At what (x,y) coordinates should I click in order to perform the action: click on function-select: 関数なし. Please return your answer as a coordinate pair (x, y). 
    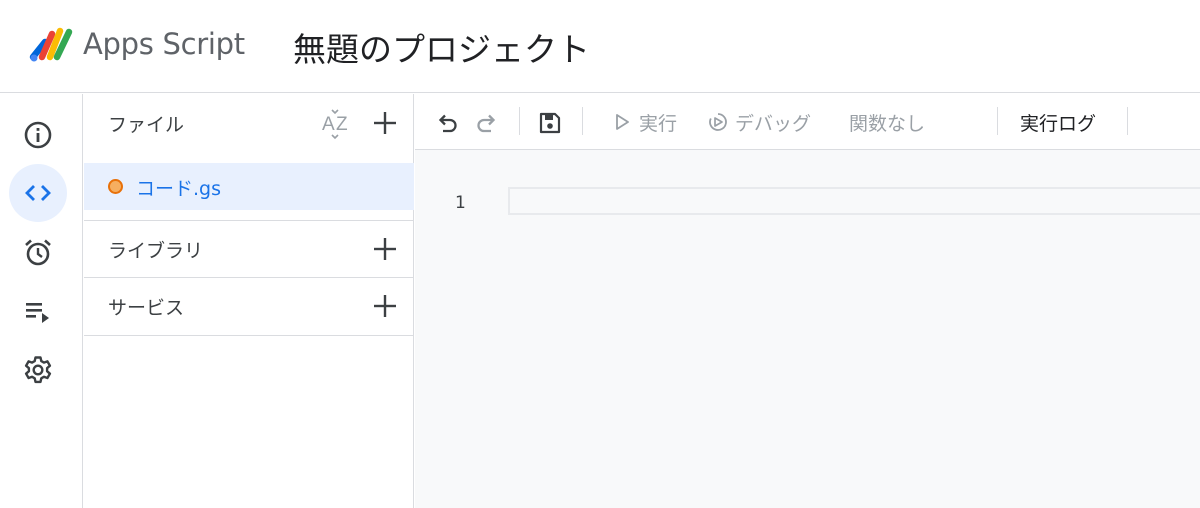
    Looking at the image, I should click on (887, 122).